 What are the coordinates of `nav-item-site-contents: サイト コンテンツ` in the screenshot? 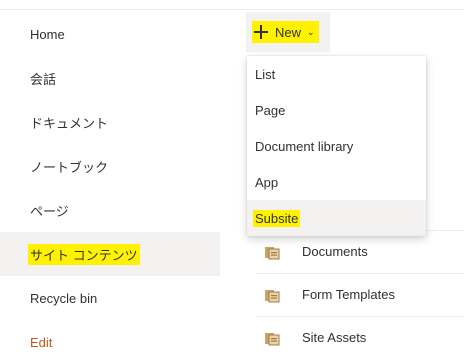 It's located at (110, 254).